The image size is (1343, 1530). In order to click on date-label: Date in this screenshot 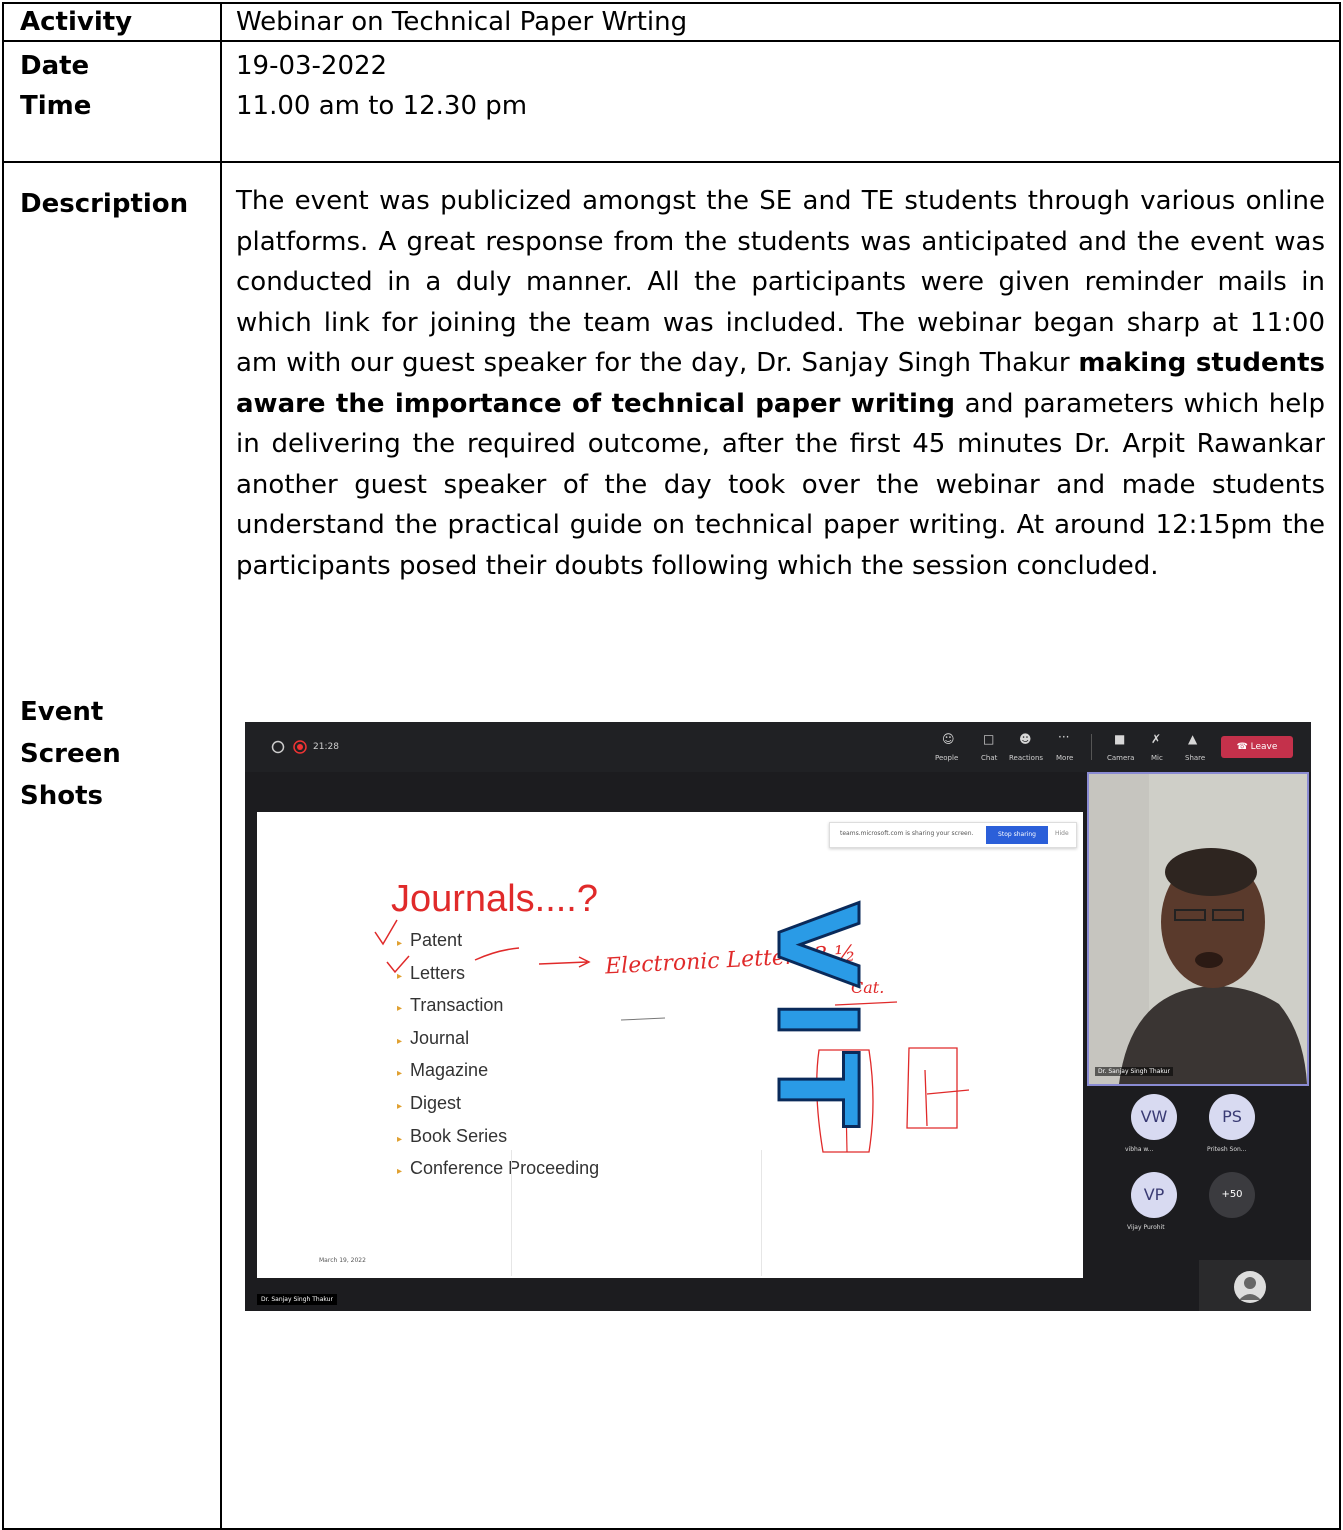, I will do `click(55, 66)`.